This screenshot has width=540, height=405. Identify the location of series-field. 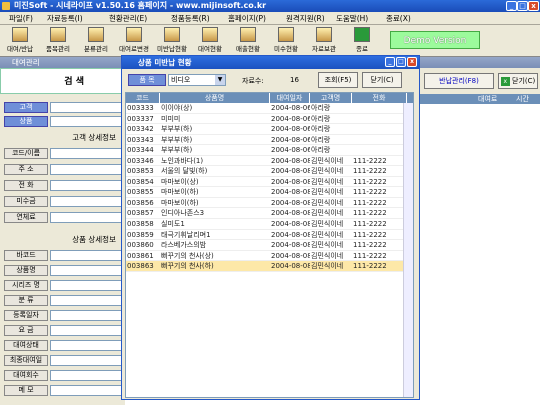
(86, 285).